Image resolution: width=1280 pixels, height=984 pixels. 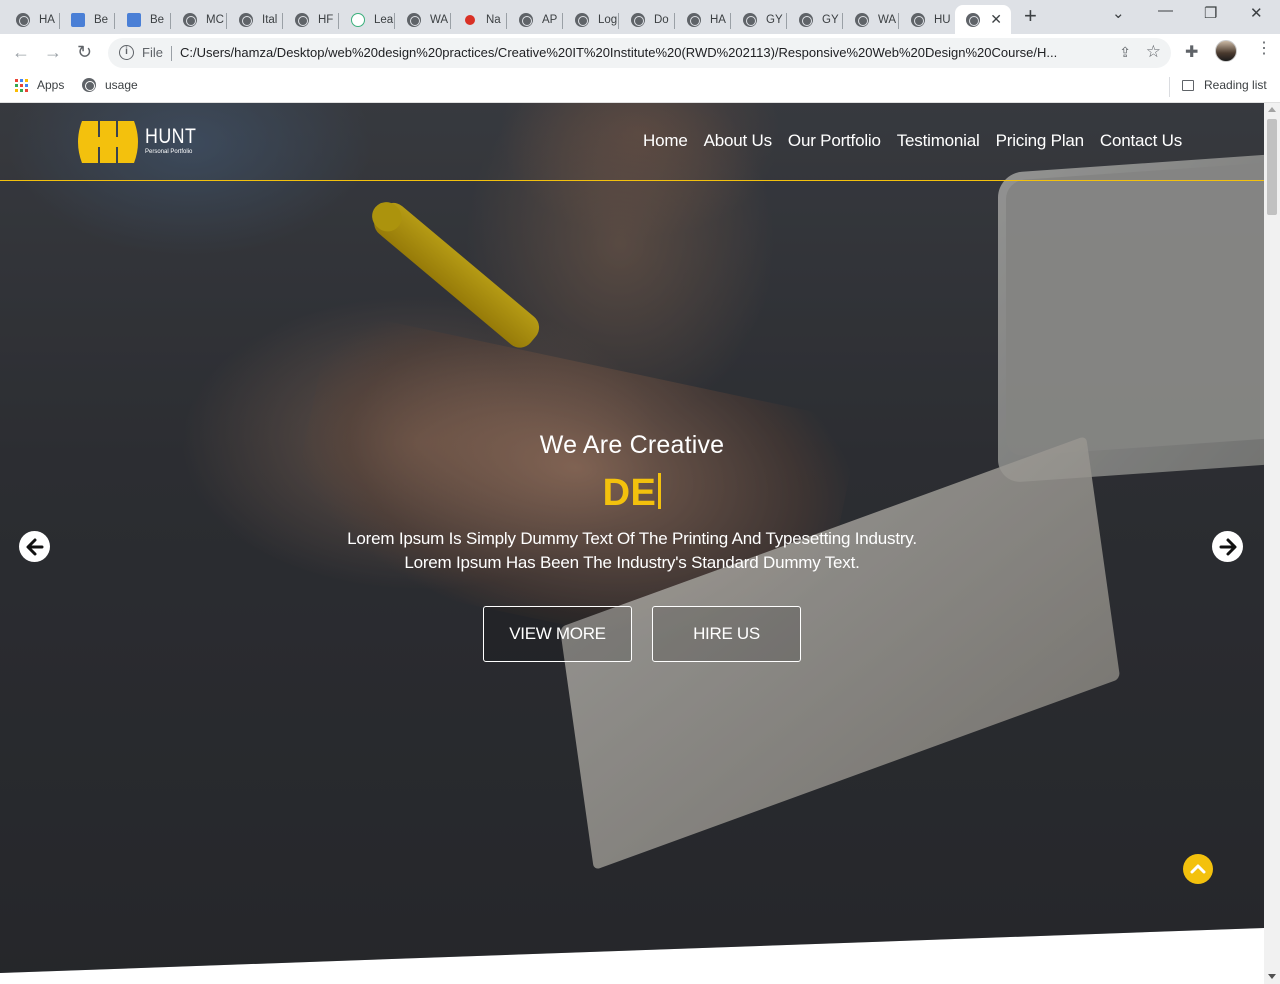 I want to click on browser-tab: Lea, so click(x=367, y=19).